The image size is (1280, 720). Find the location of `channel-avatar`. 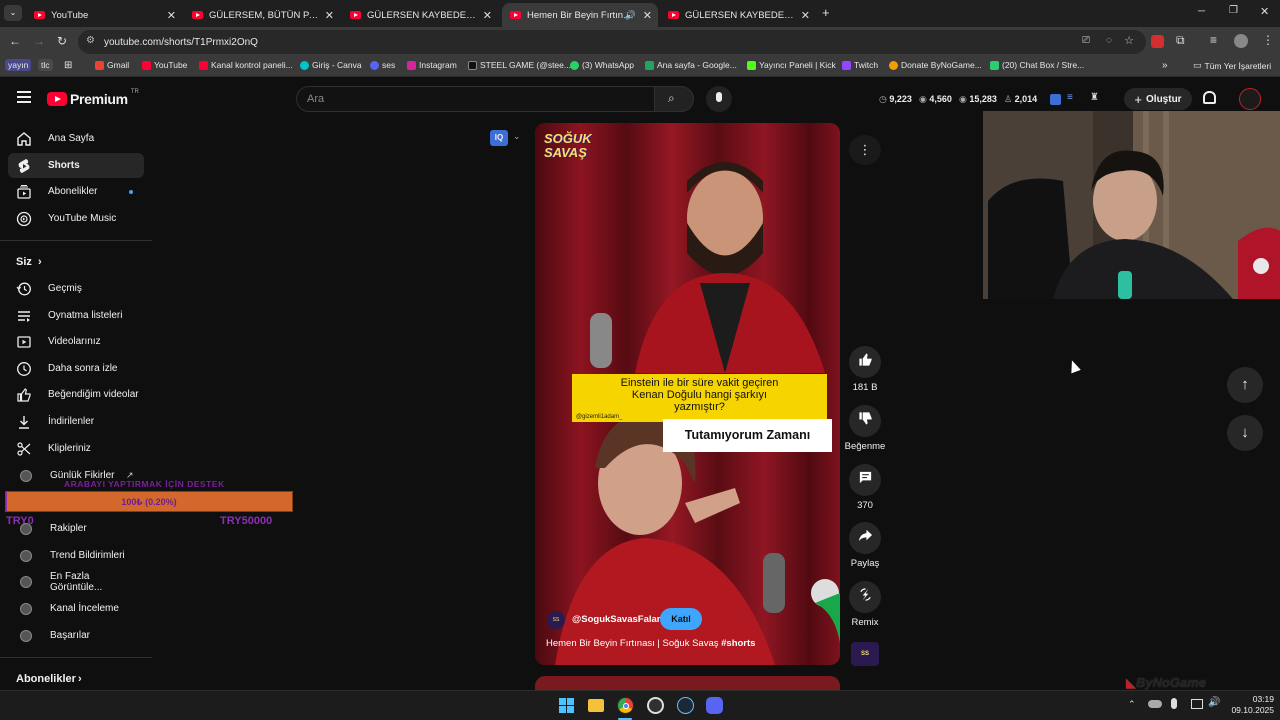

channel-avatar is located at coordinates (1250, 99).